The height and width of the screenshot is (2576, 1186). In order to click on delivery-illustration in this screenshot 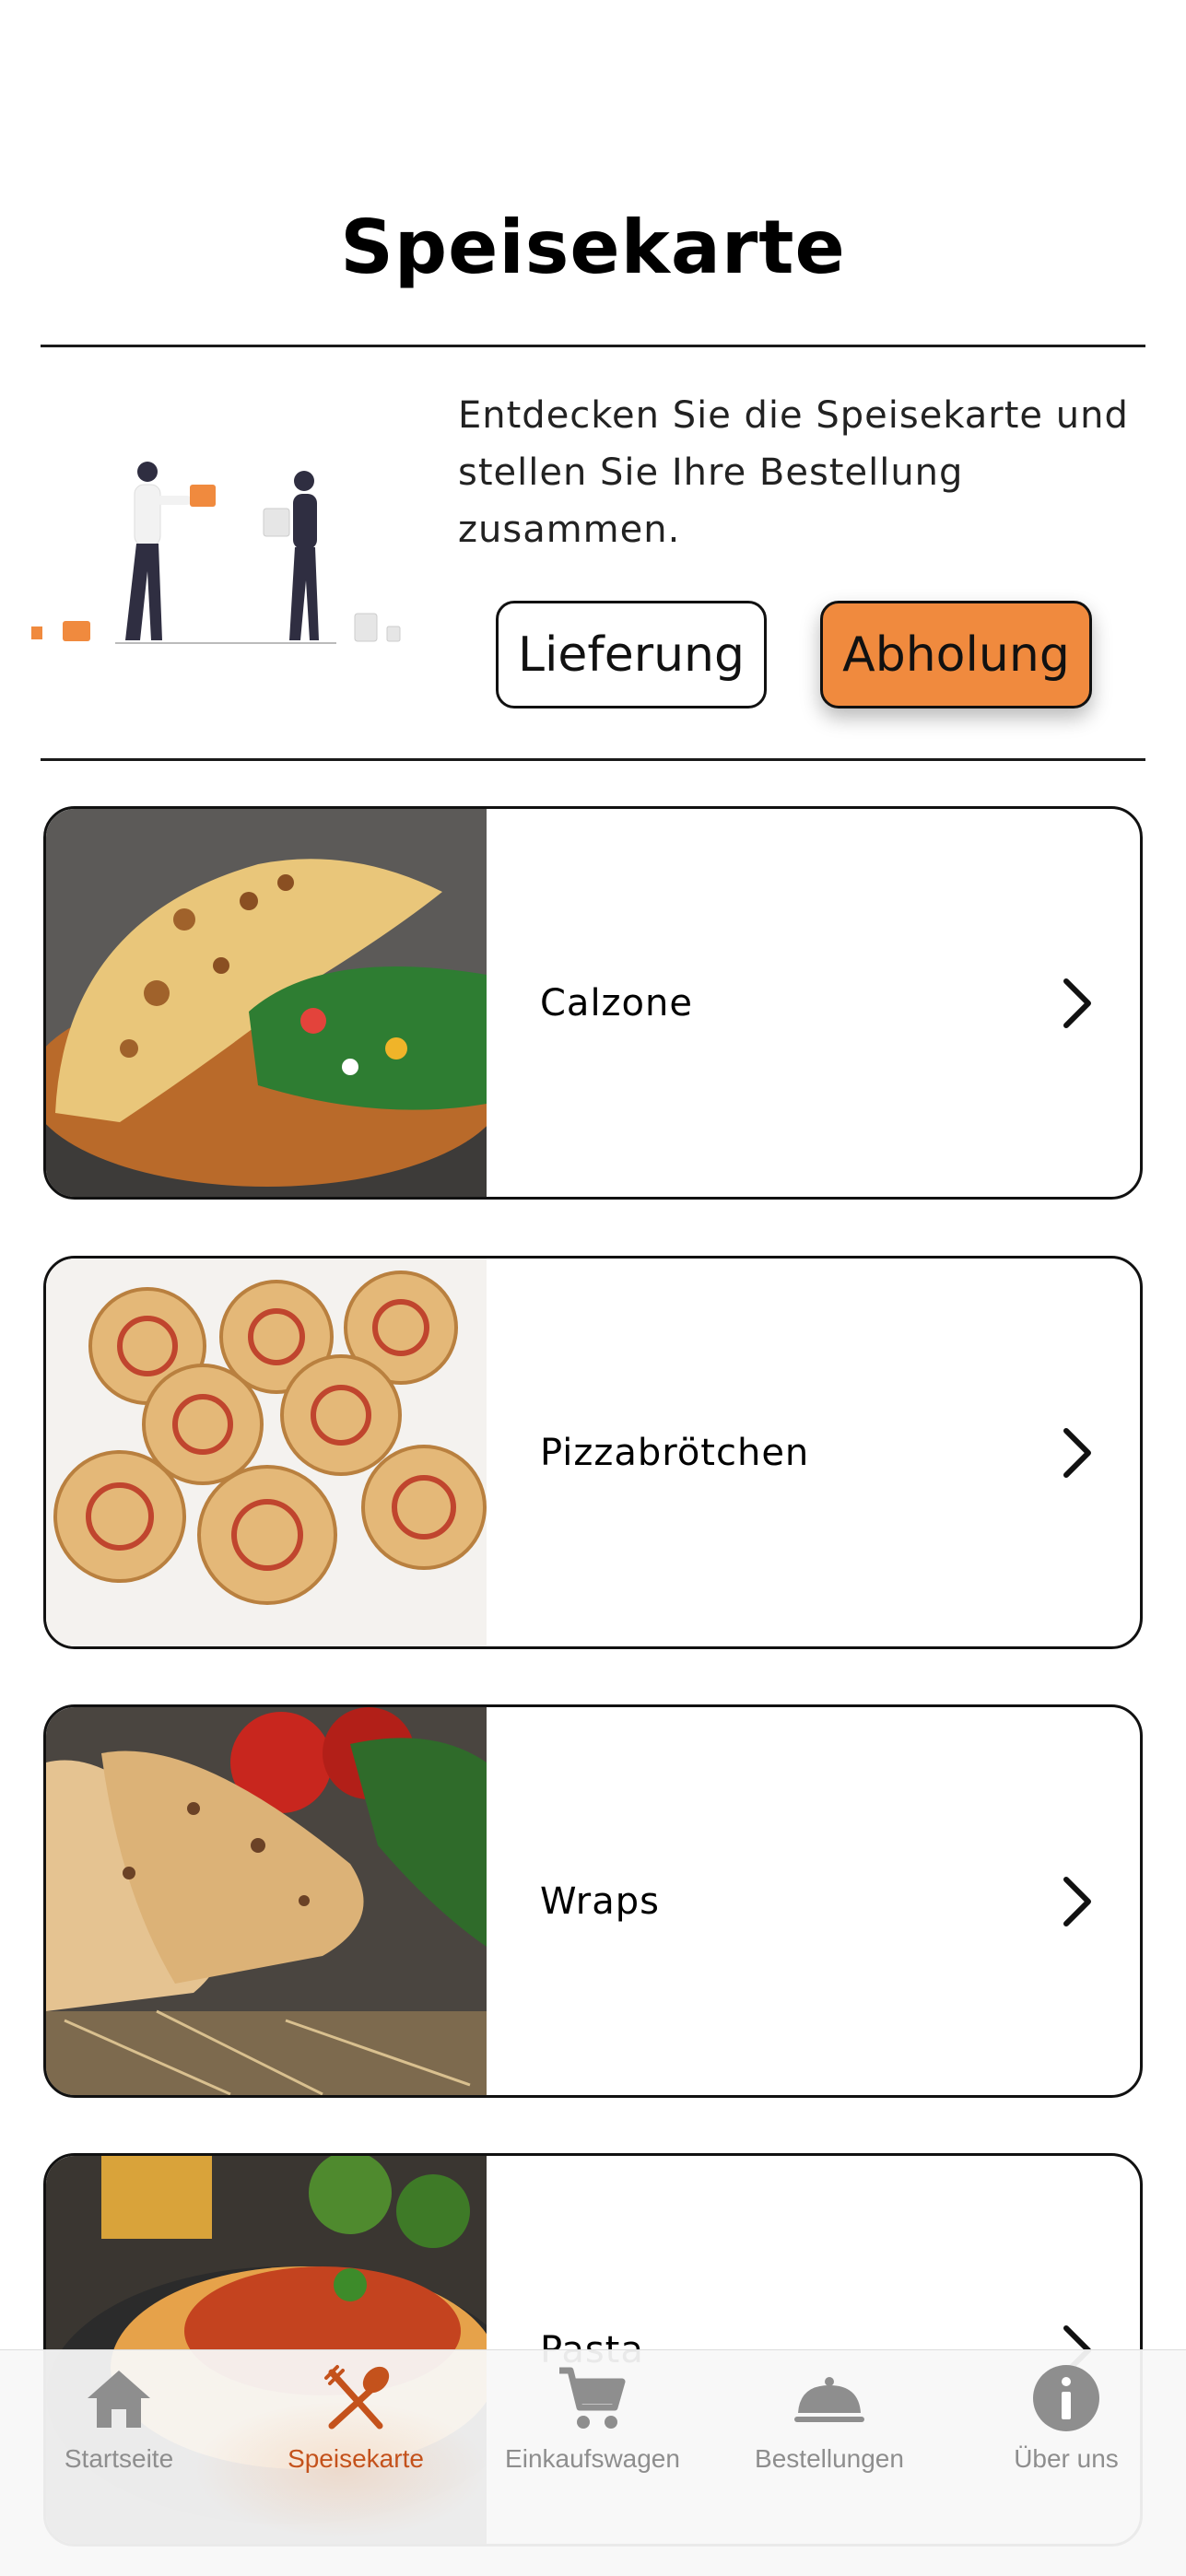, I will do `click(216, 553)`.